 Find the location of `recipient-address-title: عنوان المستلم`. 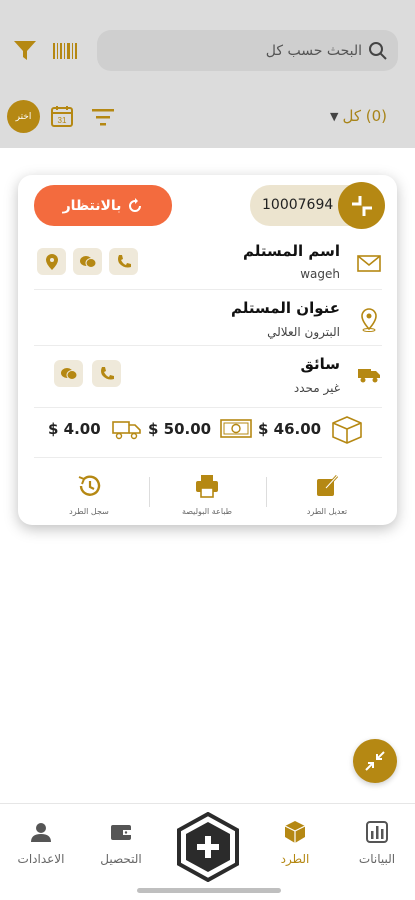

recipient-address-title: عنوان المستلم is located at coordinates (285, 308).